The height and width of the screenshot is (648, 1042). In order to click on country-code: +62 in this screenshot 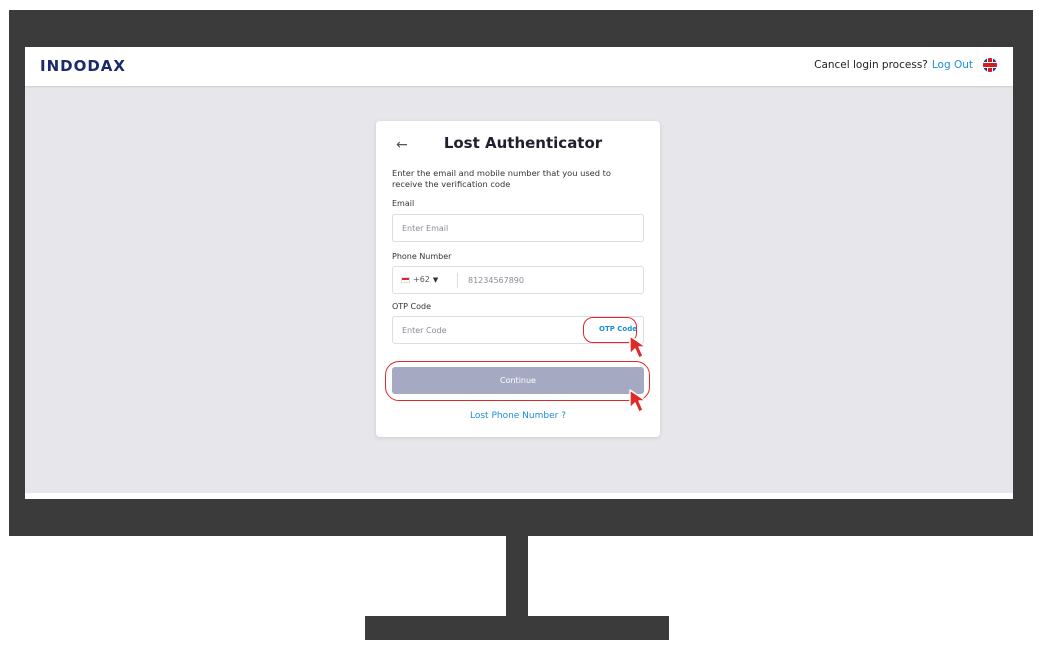, I will do `click(421, 279)`.